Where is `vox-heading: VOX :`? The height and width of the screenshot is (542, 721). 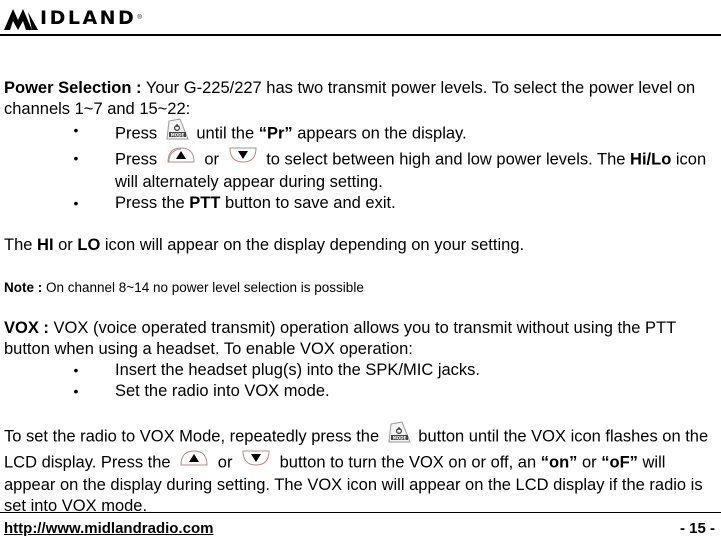
vox-heading: VOX : is located at coordinates (26, 328).